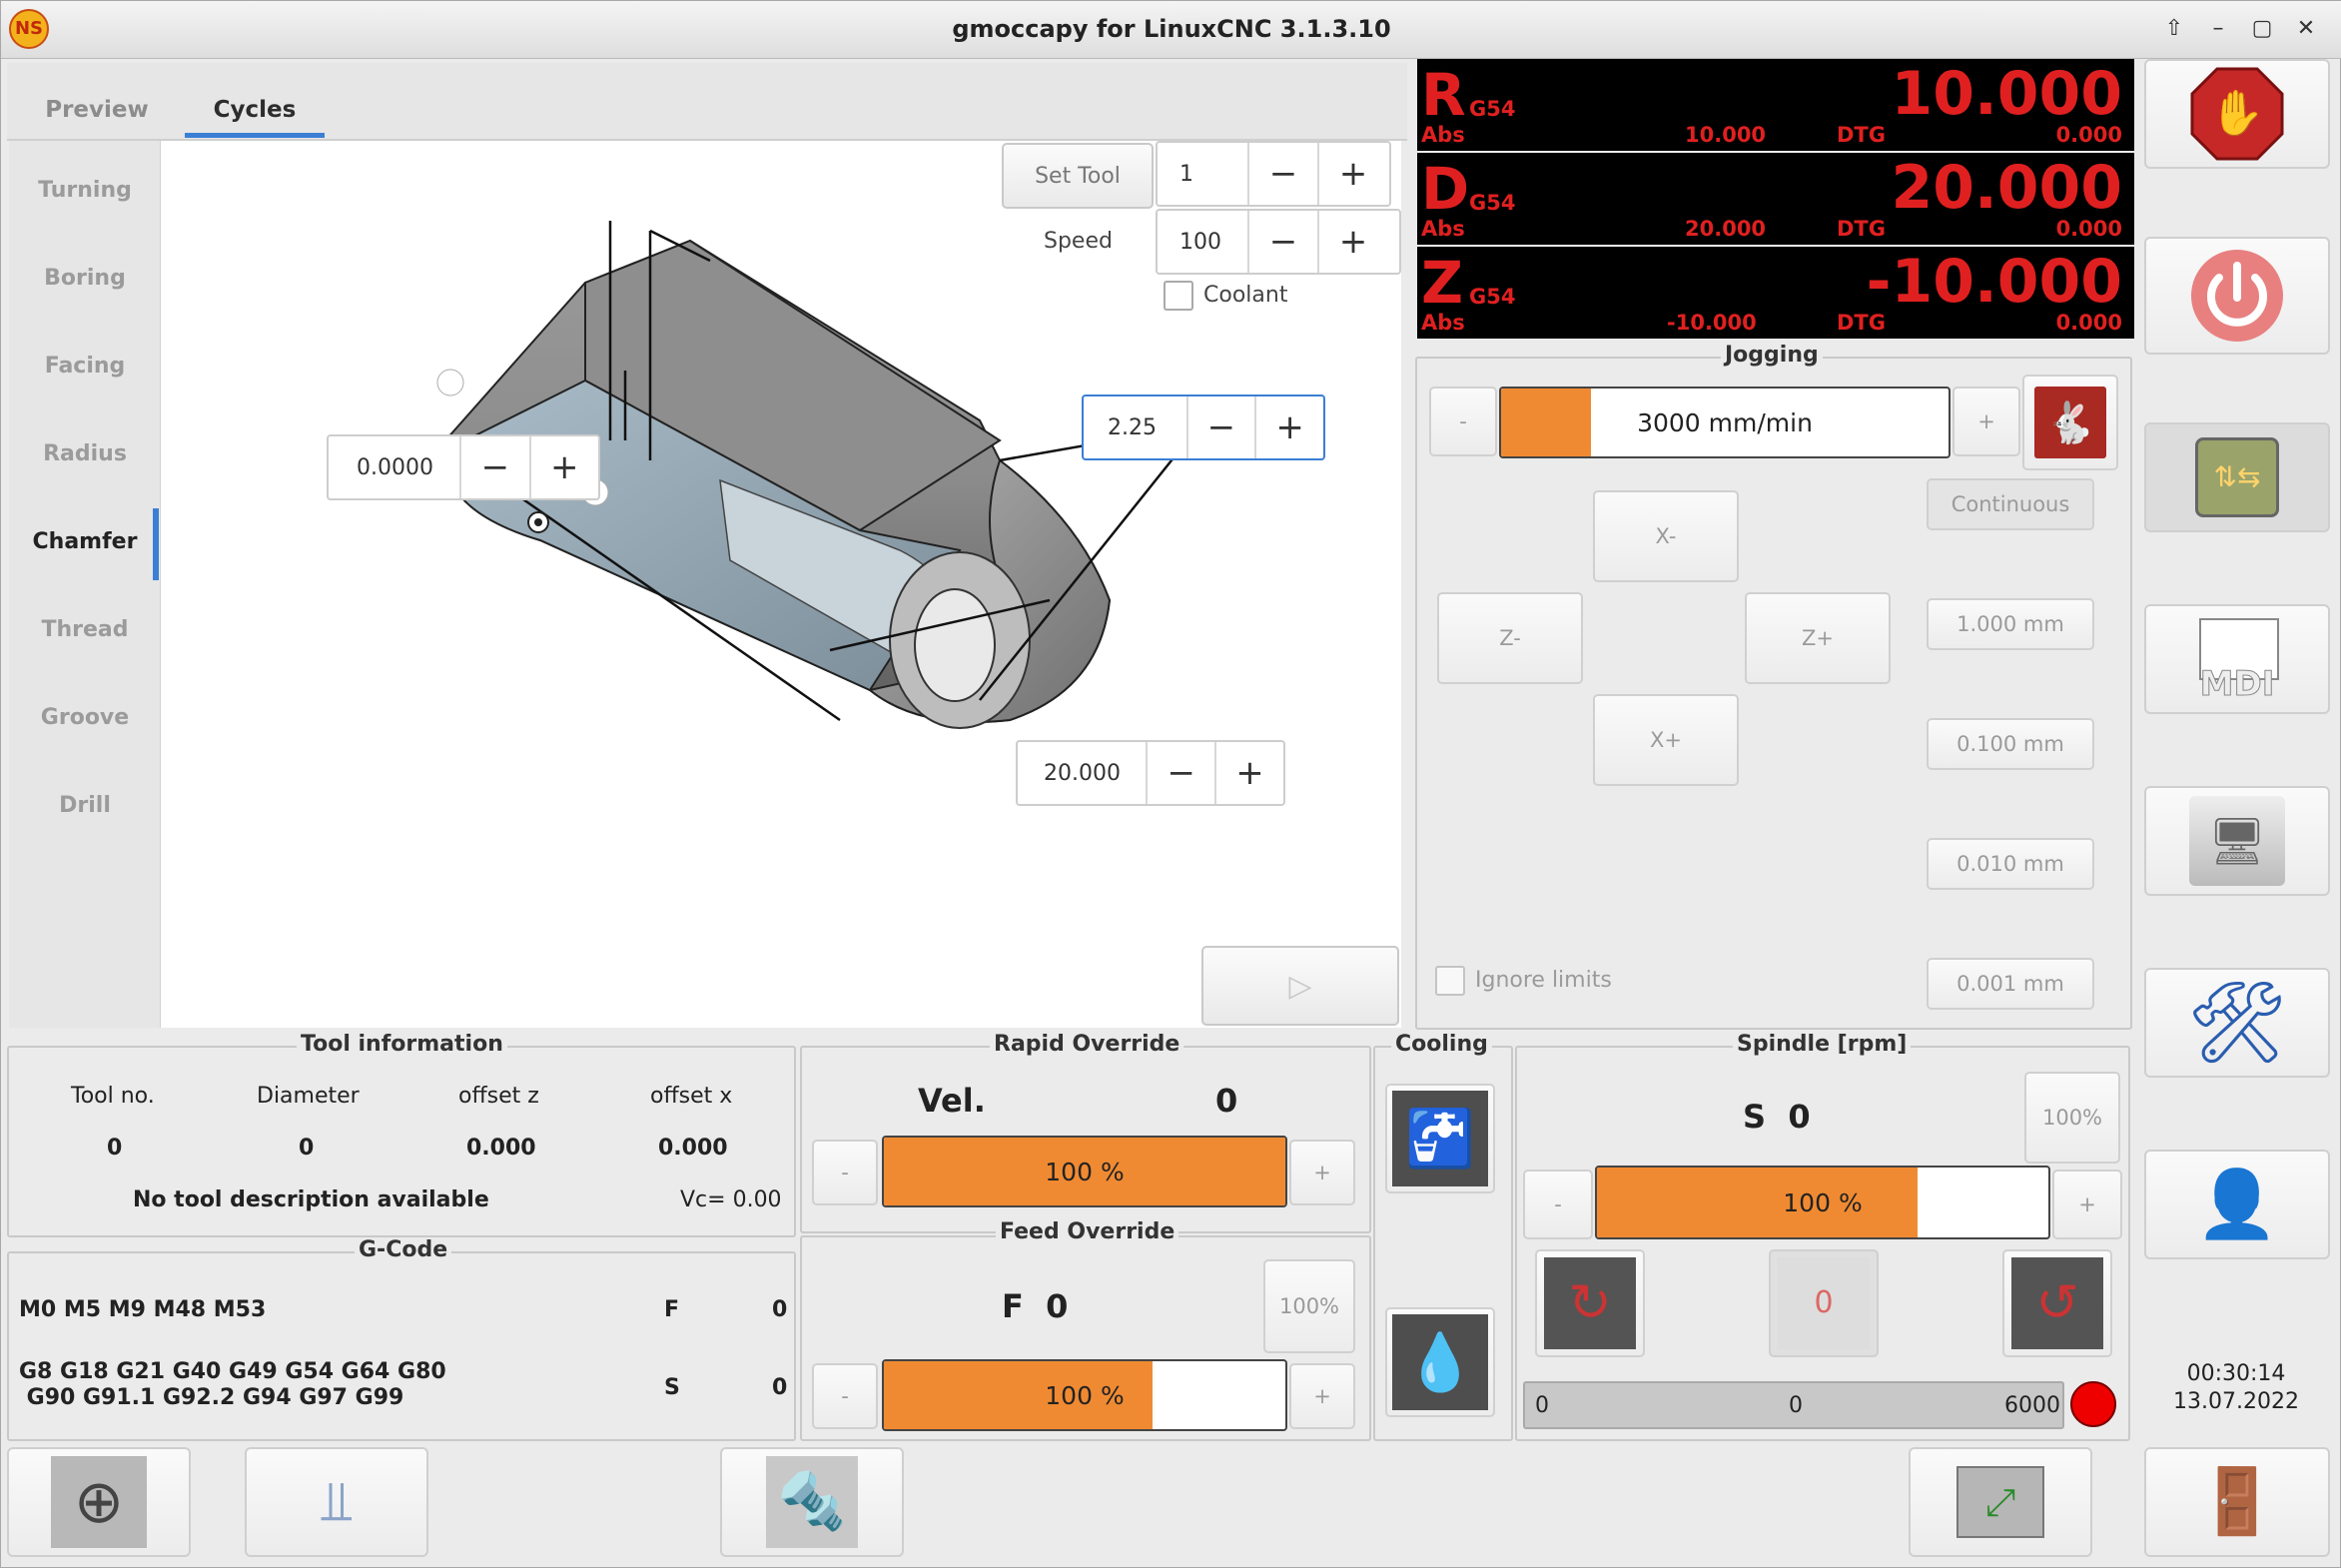 This screenshot has height=1568, width=2341. What do you see at coordinates (402, 1044) in the screenshot?
I see `tool-info-title: Tool information` at bounding box center [402, 1044].